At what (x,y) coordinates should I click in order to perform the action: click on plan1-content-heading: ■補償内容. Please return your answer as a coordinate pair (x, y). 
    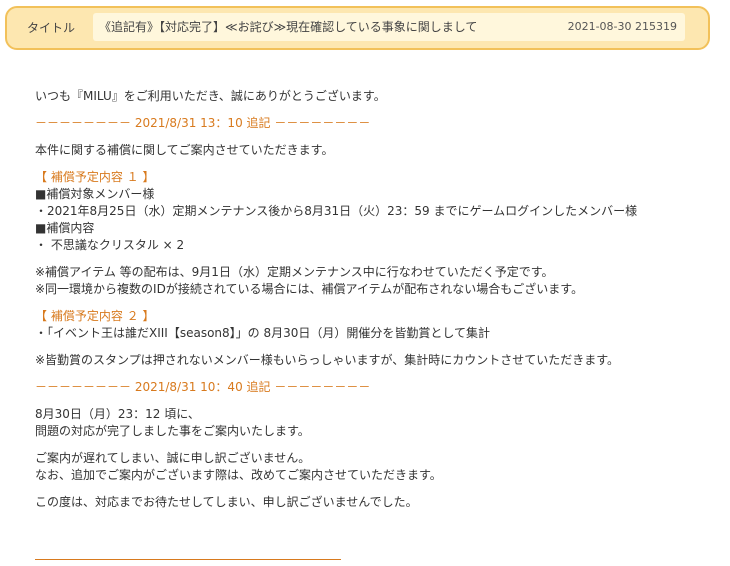
    Looking at the image, I should click on (65, 228).